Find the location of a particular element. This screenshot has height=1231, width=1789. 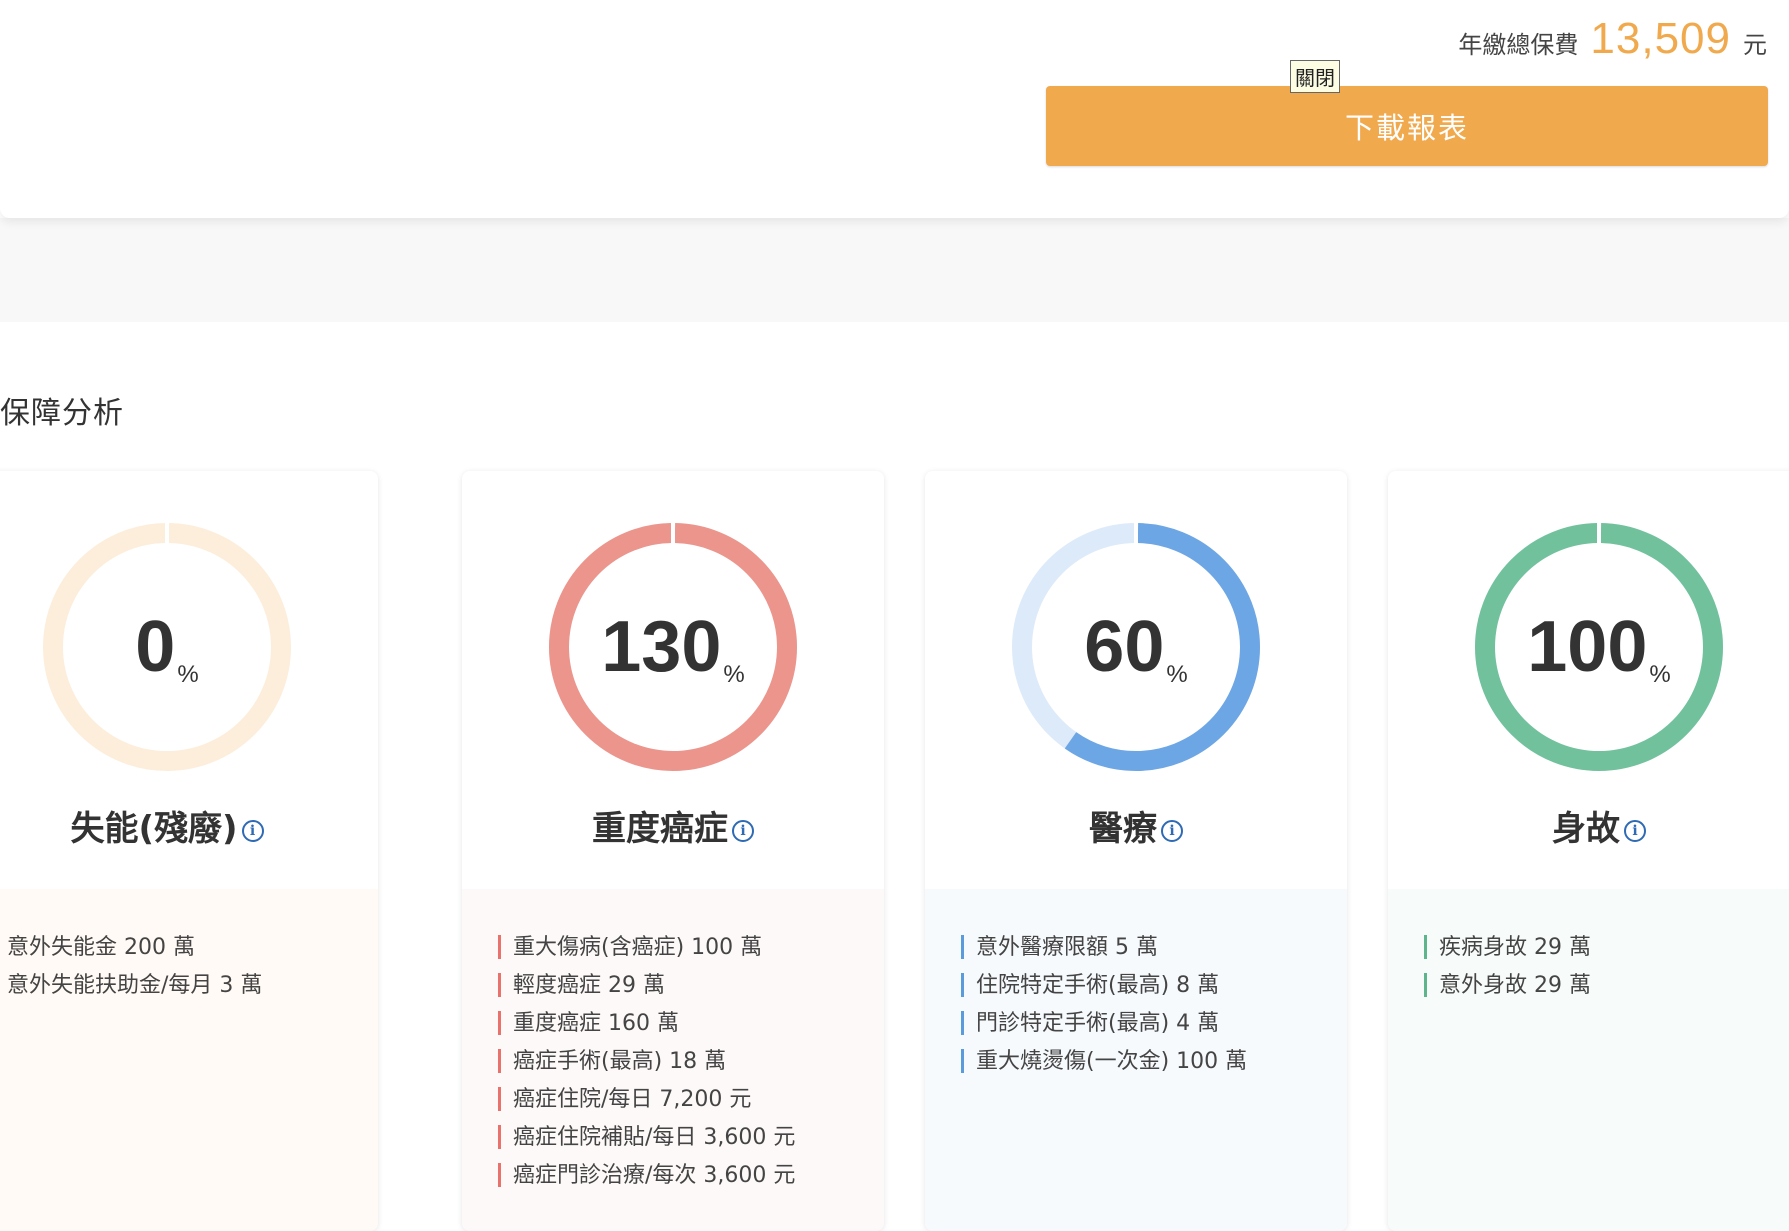

coverage-item: 重大燒燙傷(一次金) 100 萬 is located at coordinates (1154, 1066).